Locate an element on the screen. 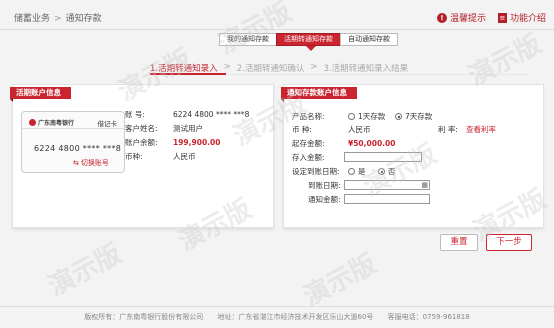  product-row: 产品名称: 1天存款 7天存款 is located at coordinates (414, 116).